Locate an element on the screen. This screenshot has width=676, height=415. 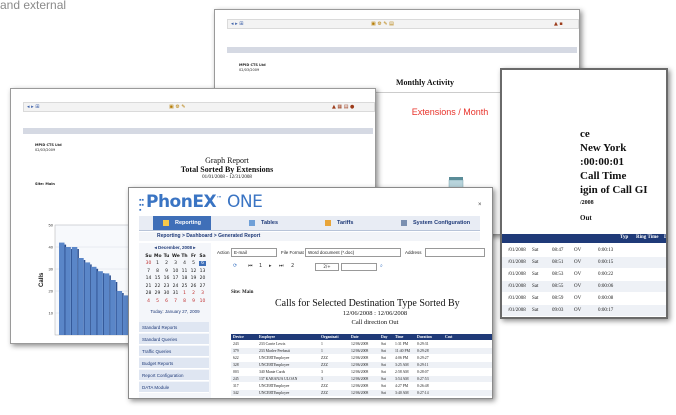
table-cell: 0:00:13 is located at coordinates (606, 250).